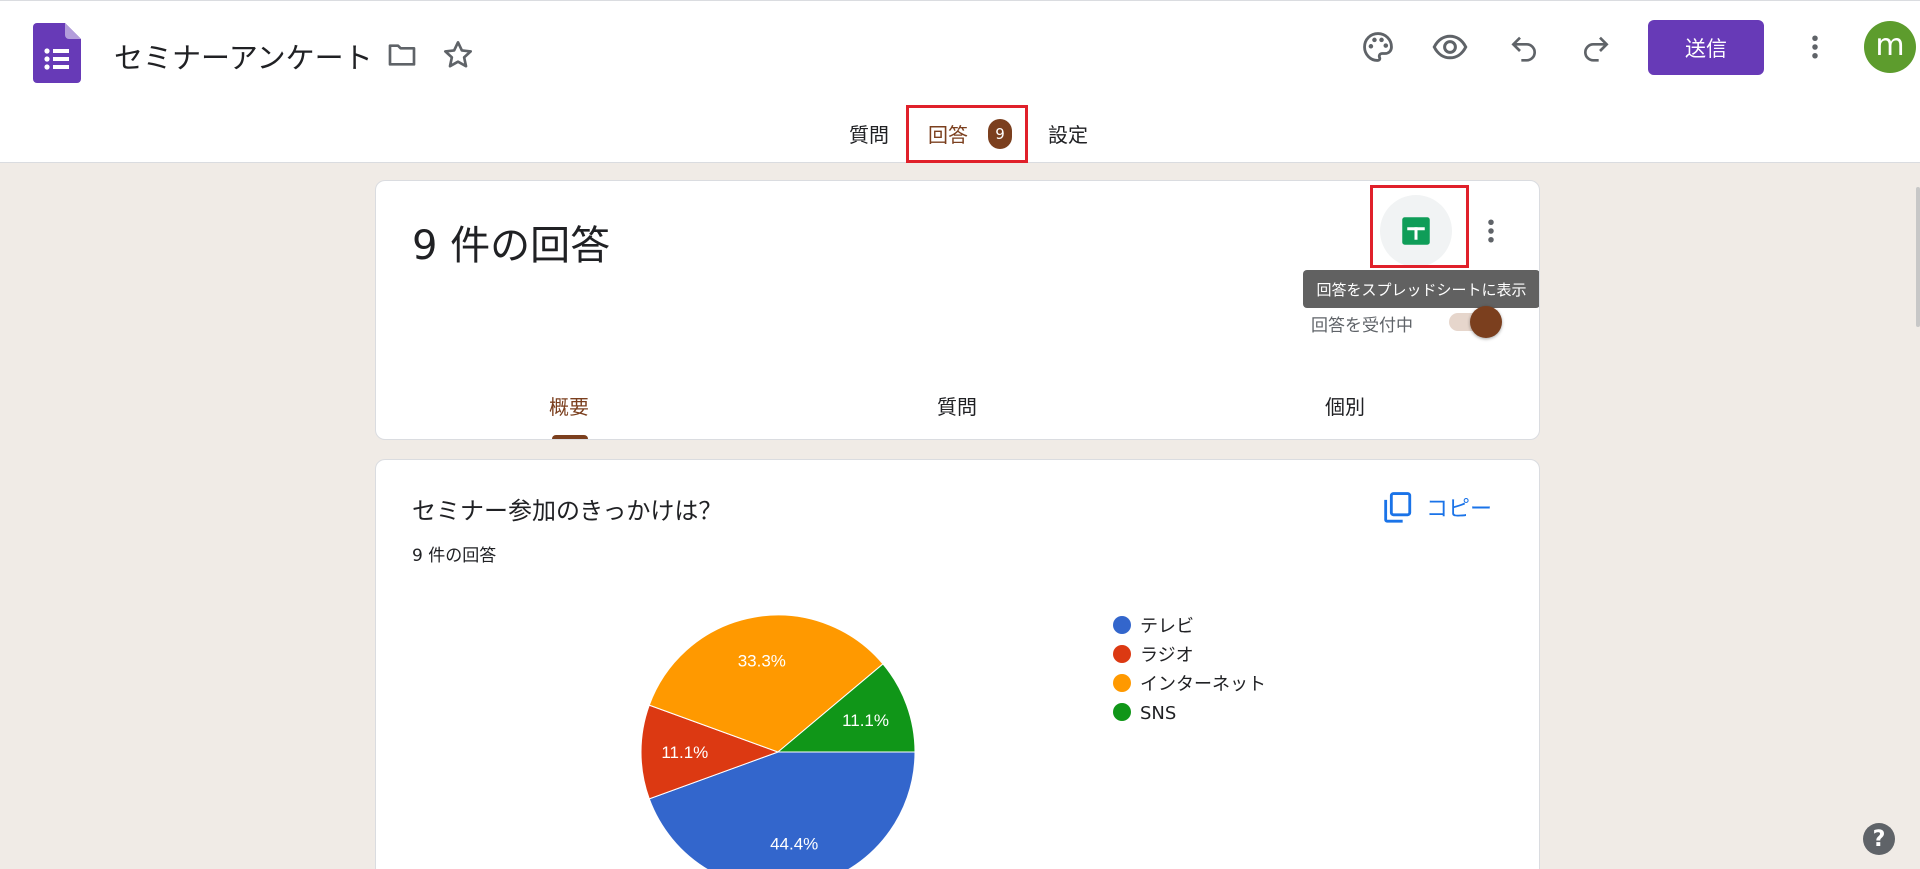  What do you see at coordinates (1419, 226) in the screenshot?
I see `highlight-sheets-button` at bounding box center [1419, 226].